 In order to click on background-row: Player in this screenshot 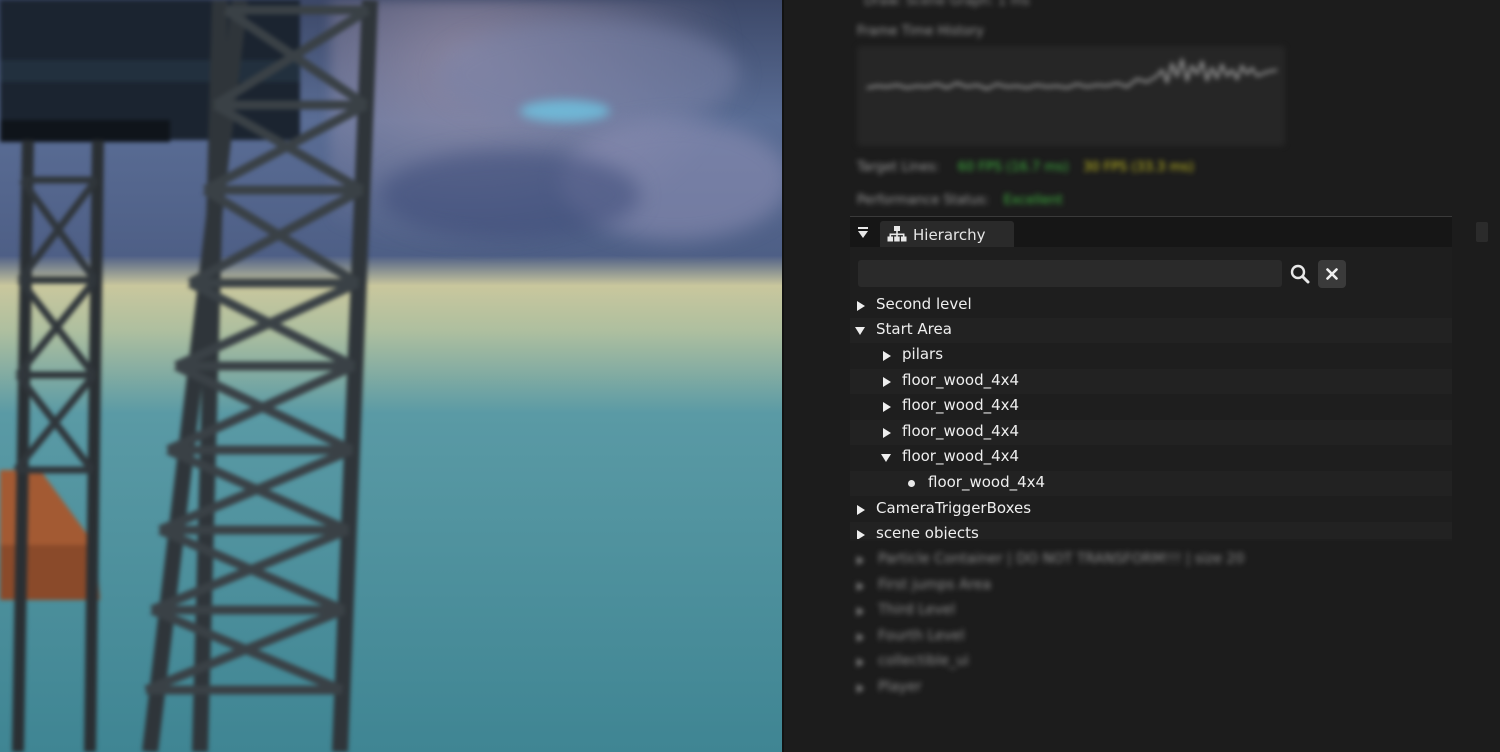, I will do `click(1154, 688)`.